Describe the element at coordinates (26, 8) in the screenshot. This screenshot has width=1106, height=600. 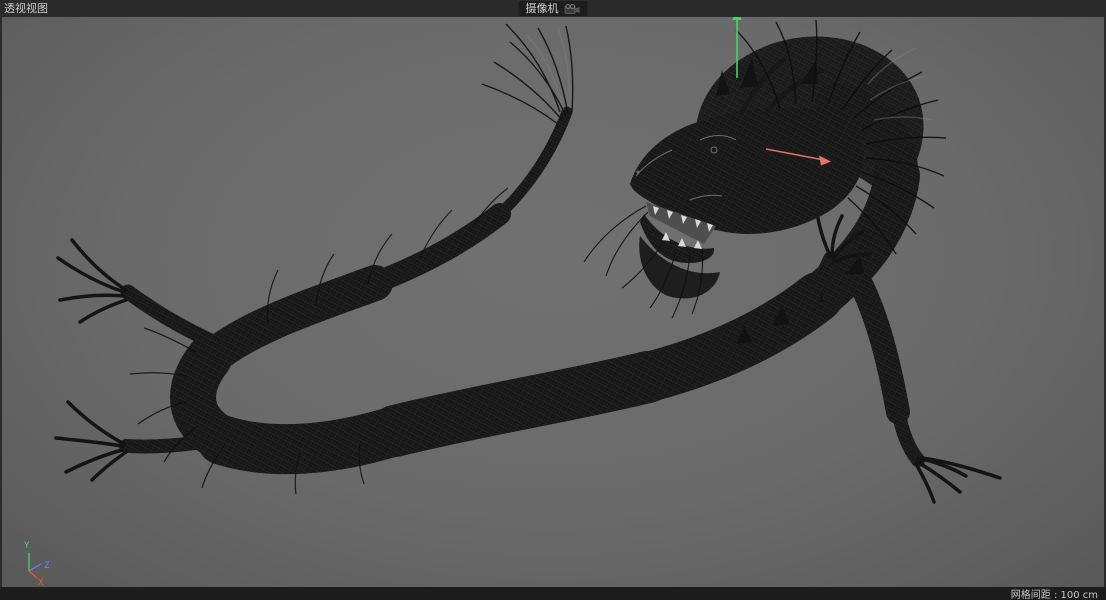
I see `viewport-title: 透视视图` at that location.